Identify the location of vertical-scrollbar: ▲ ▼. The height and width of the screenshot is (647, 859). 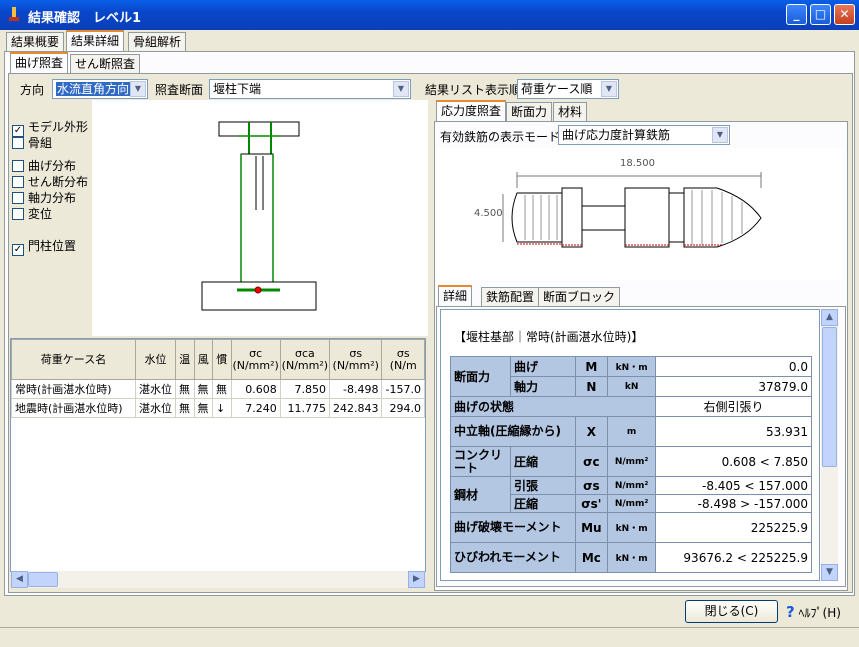
(829, 445).